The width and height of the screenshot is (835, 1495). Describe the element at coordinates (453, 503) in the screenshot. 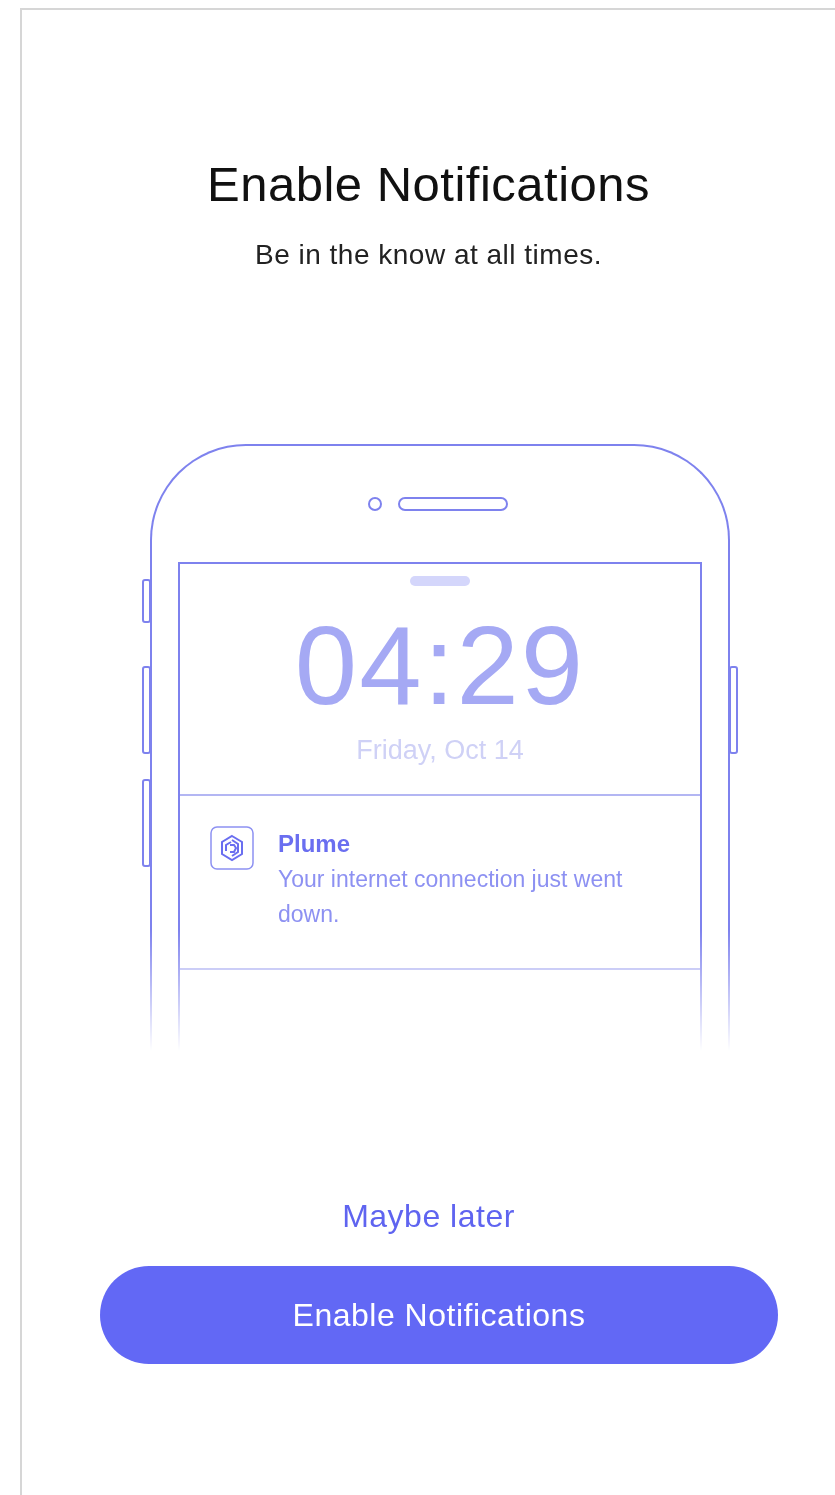

I see `speaker-icon` at that location.